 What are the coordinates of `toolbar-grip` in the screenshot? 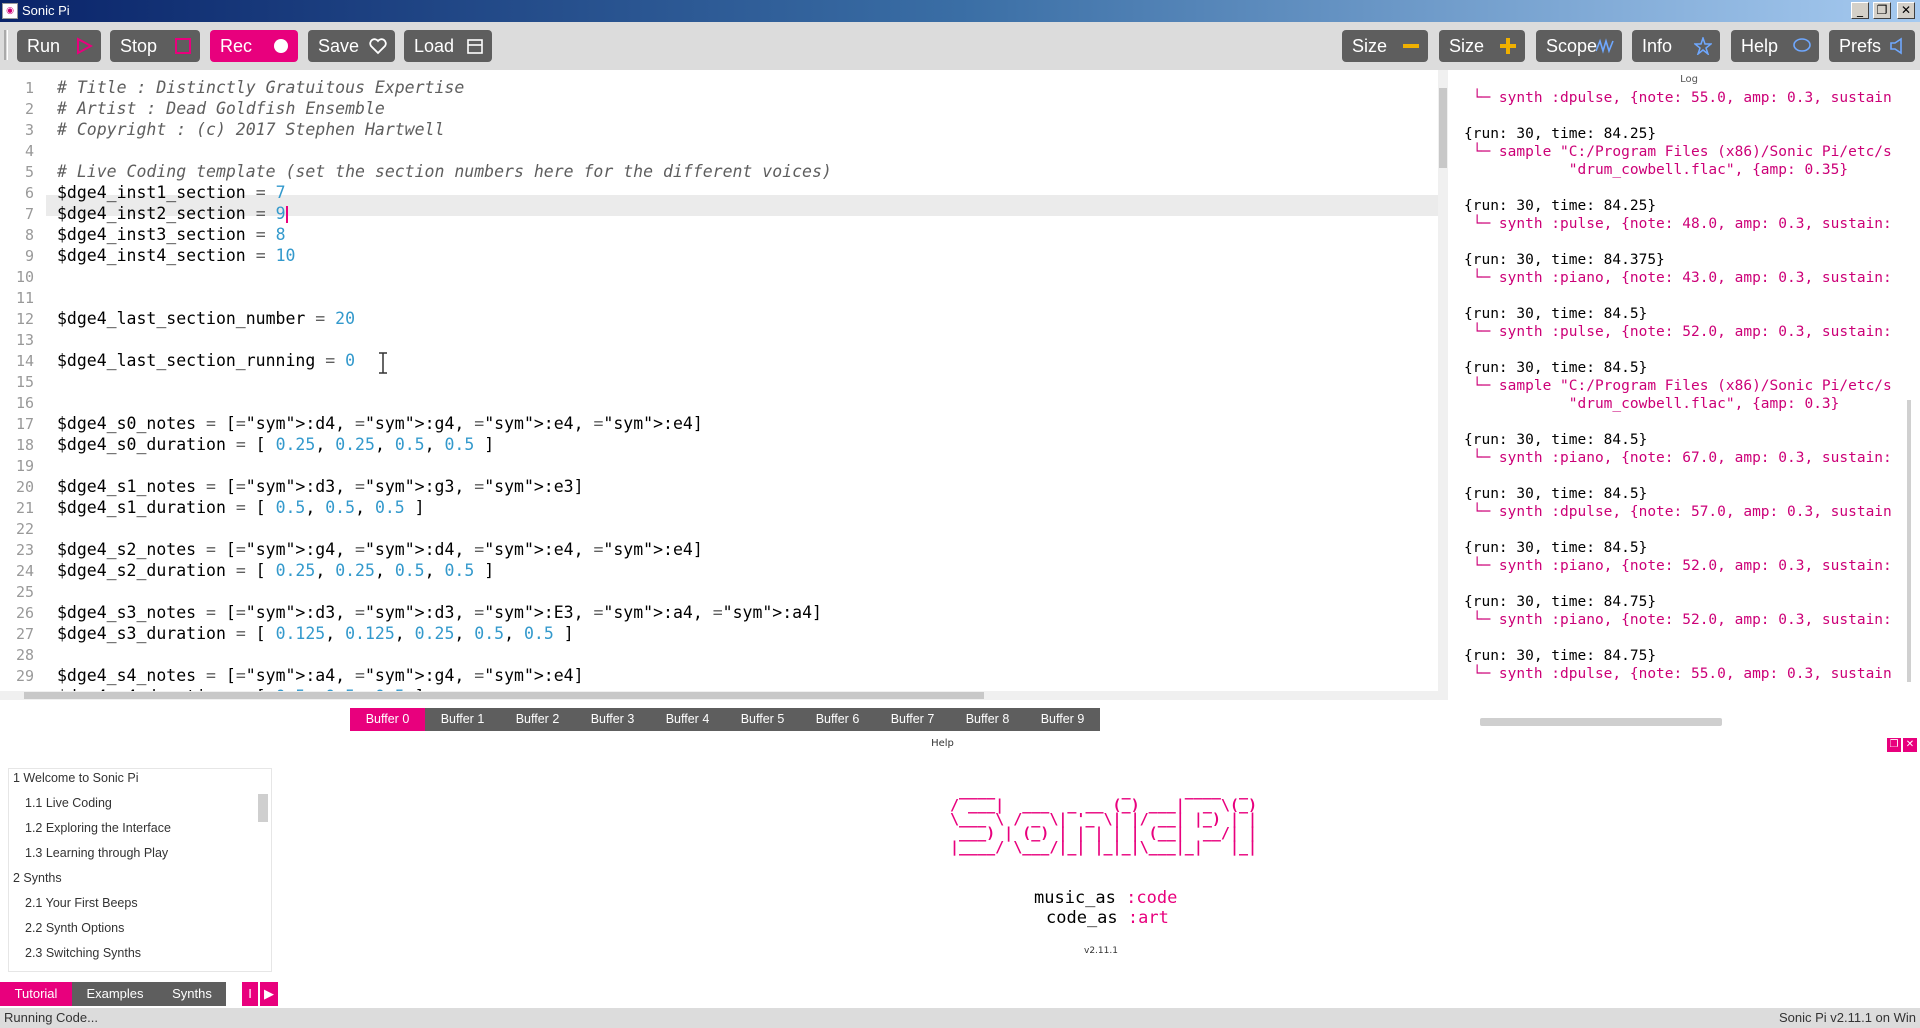 It's located at (6, 45).